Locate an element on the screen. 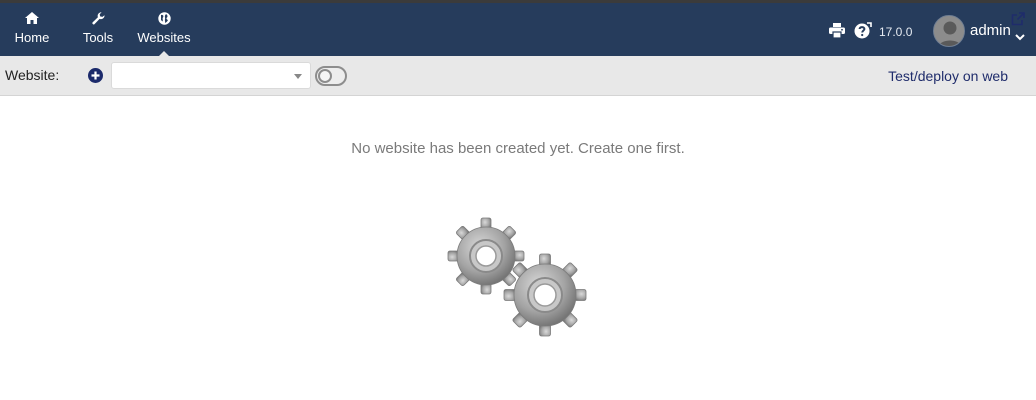  gears-icon is located at coordinates (518, 279).